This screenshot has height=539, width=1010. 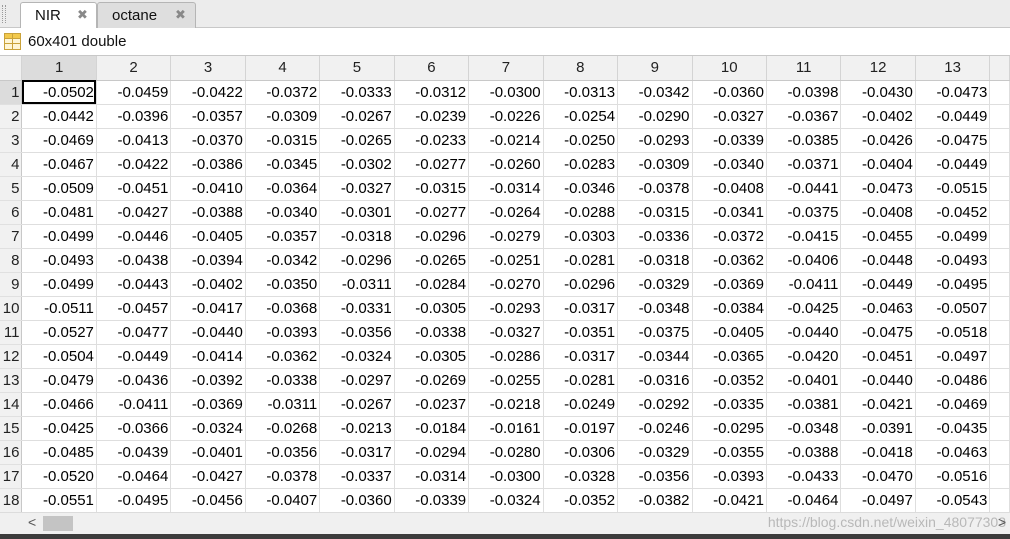 I want to click on table-cell: -0.0413, so click(x=134, y=140).